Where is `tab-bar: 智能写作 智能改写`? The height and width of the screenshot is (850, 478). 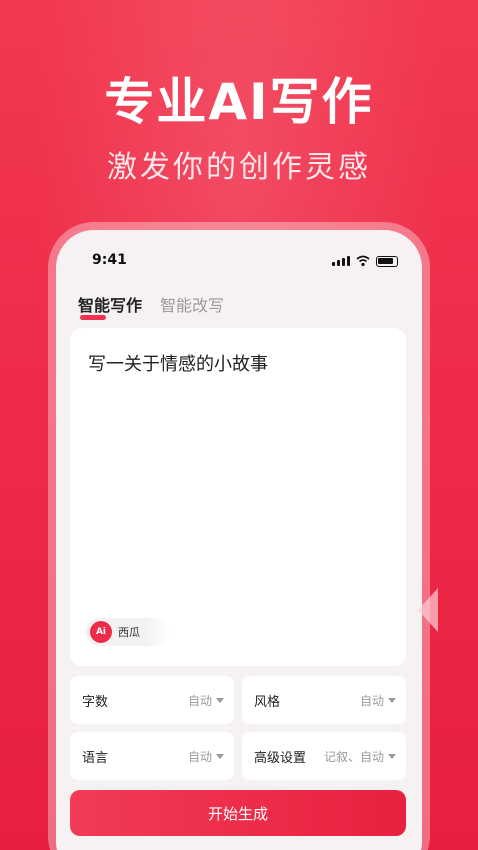 tab-bar: 智能写作 智能改写 is located at coordinates (151, 306).